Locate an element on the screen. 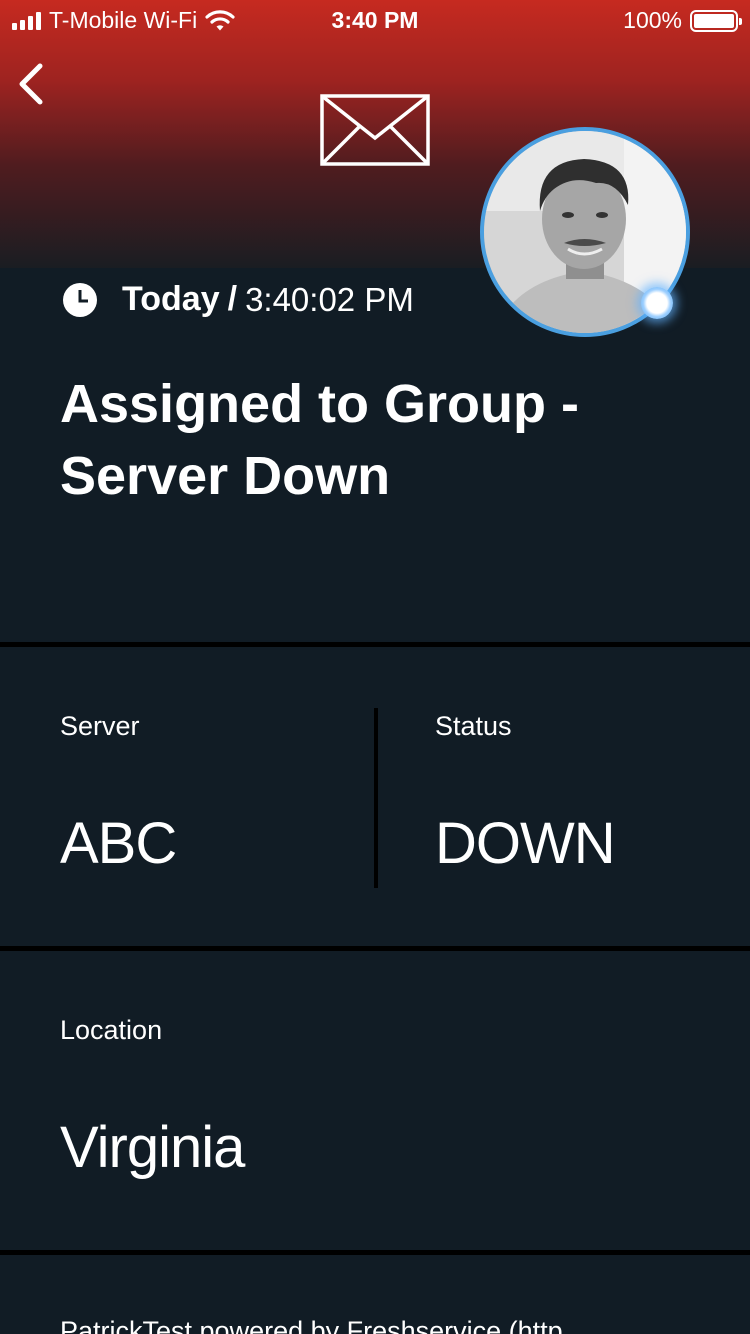 The image size is (750, 1334). clock-icon is located at coordinates (80, 299).